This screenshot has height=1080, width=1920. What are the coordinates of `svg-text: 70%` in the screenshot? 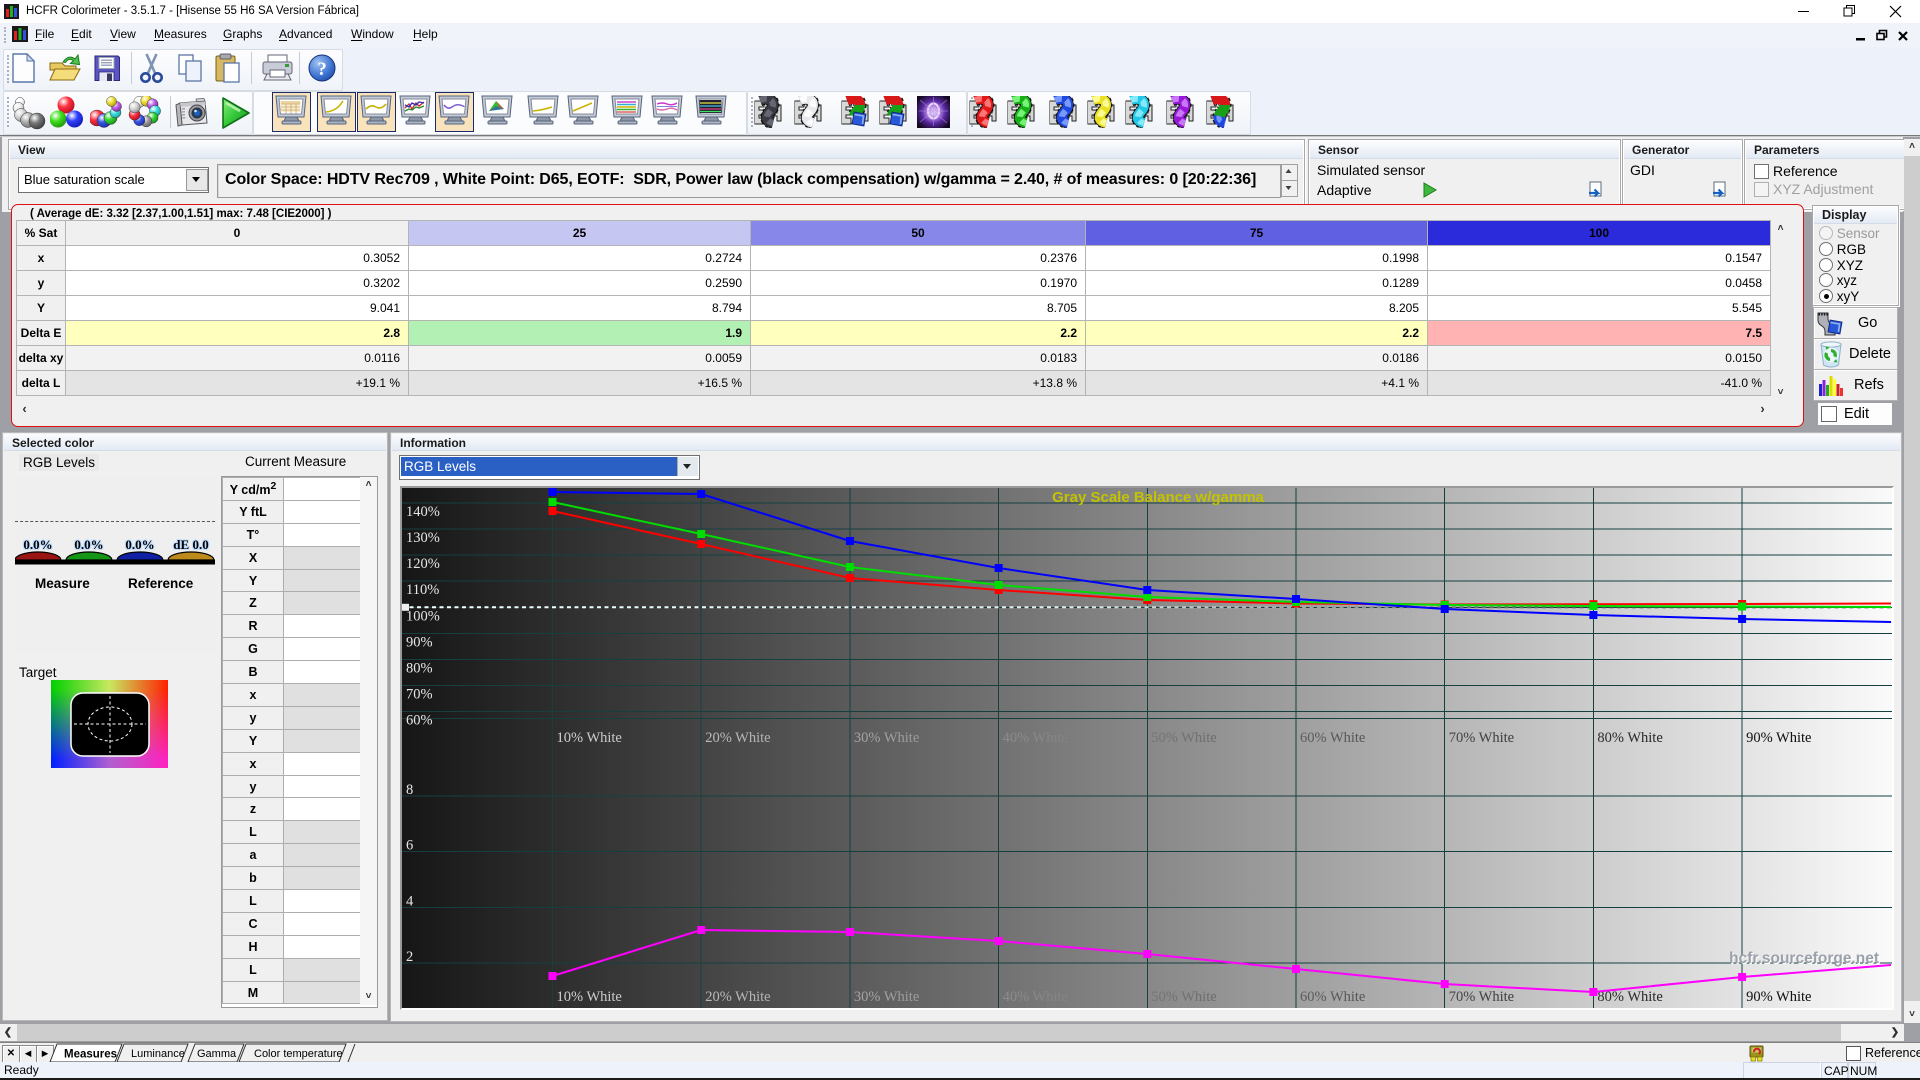 It's located at (419, 695).